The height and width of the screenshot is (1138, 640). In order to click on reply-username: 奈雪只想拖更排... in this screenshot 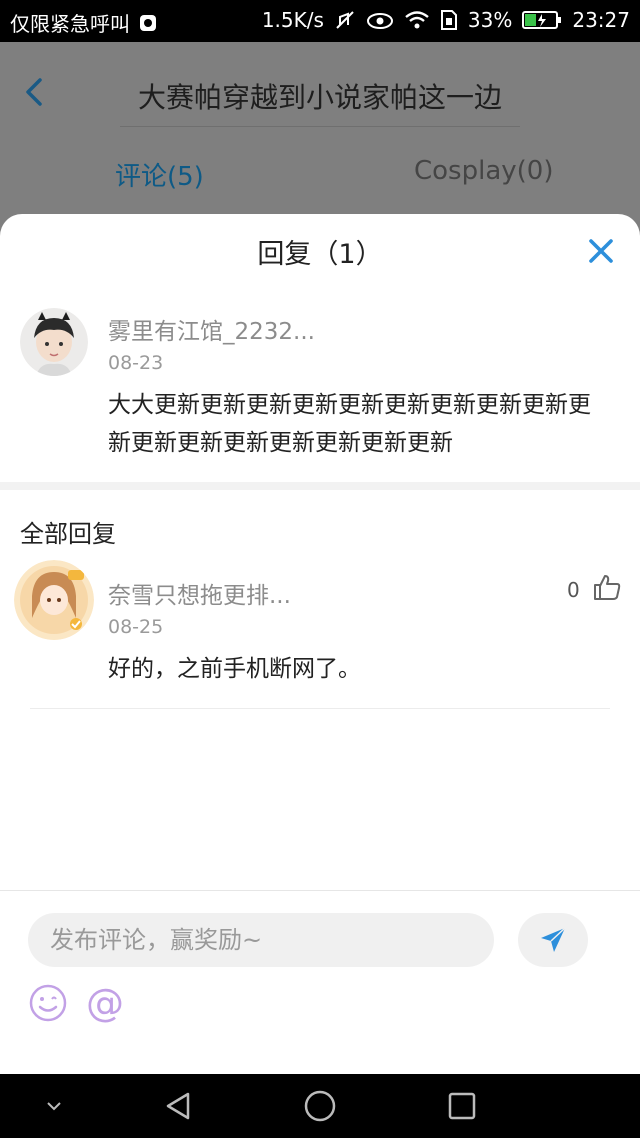, I will do `click(199, 593)`.